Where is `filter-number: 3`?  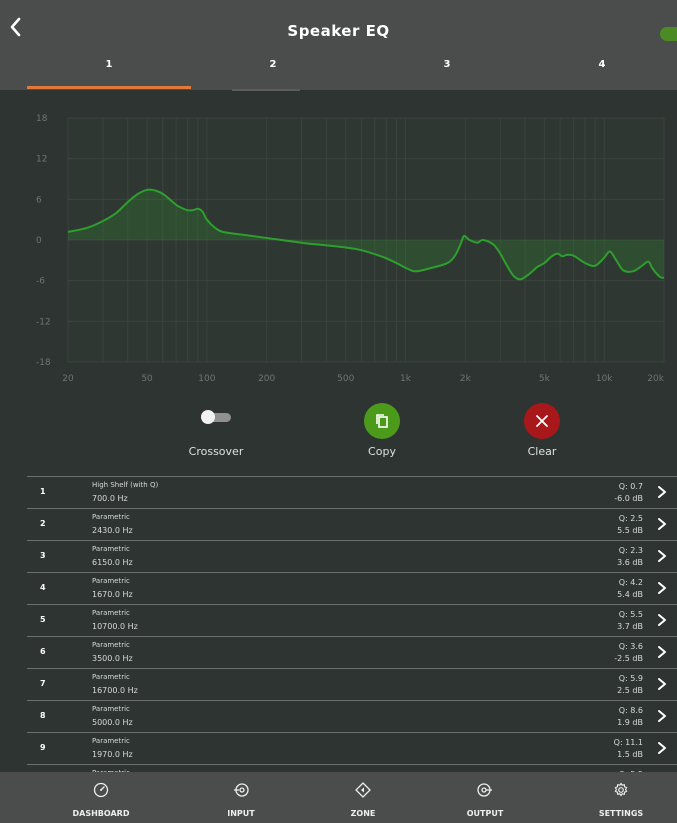
filter-number: 3 is located at coordinates (43, 555).